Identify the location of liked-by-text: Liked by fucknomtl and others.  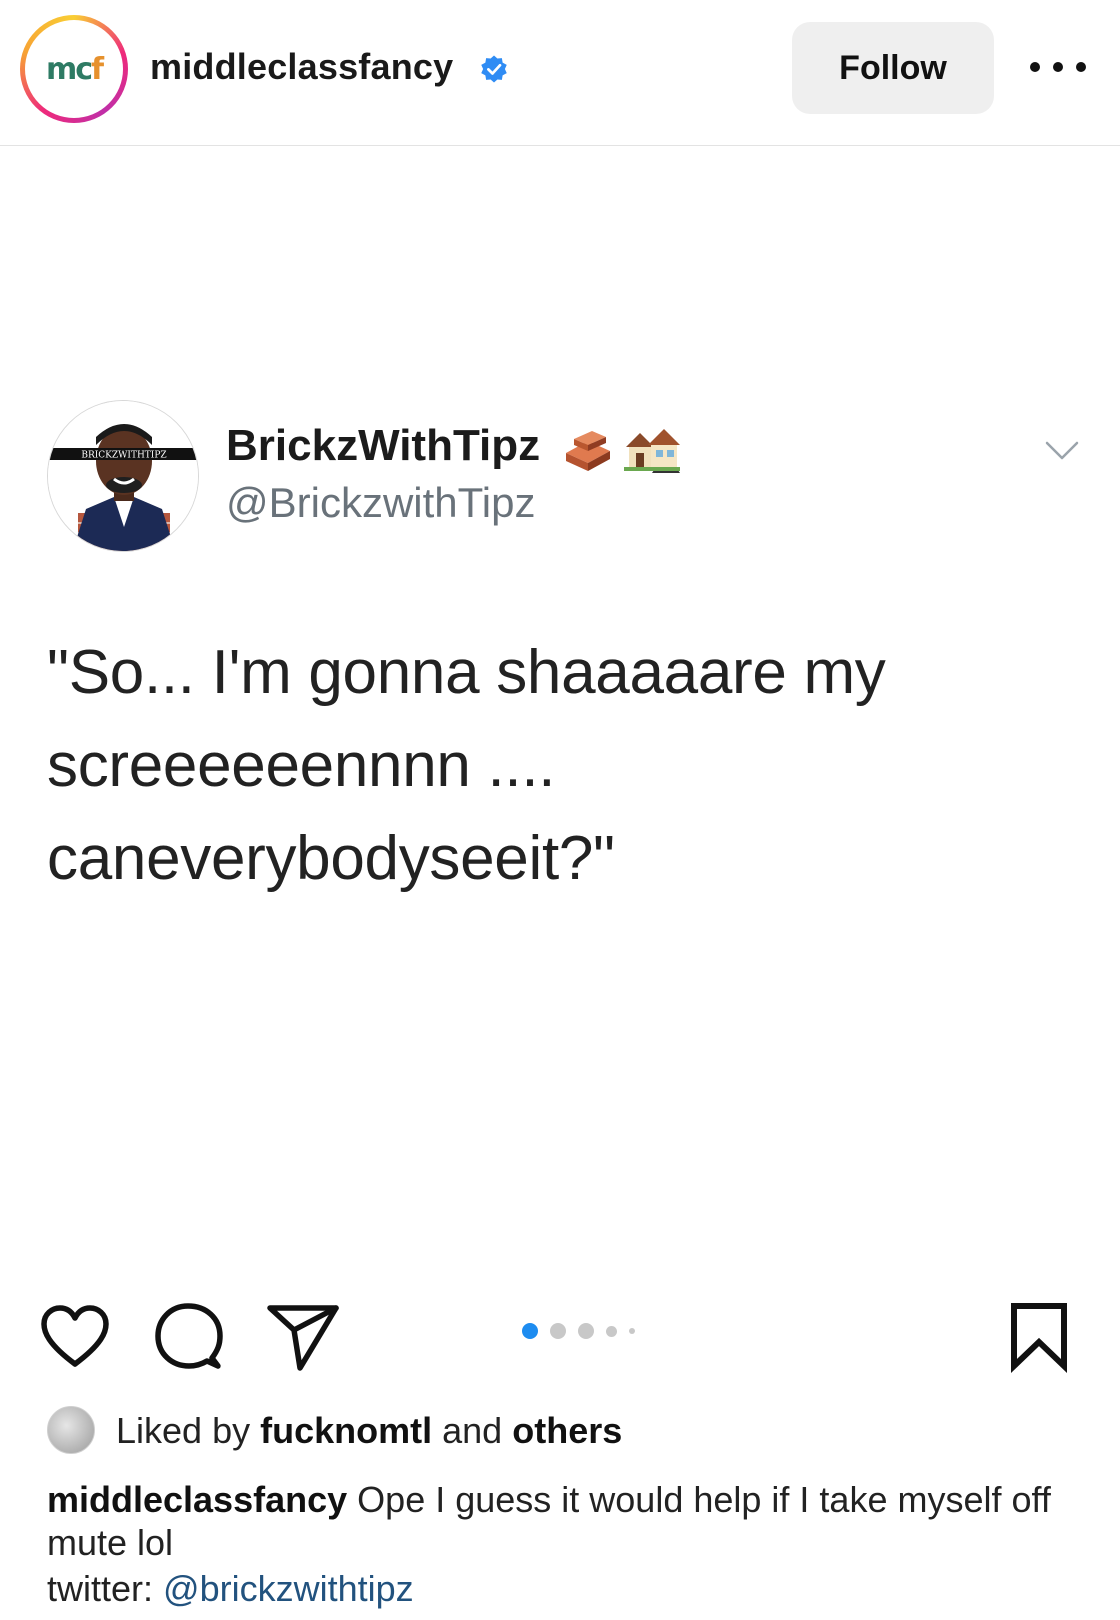
(369, 1431).